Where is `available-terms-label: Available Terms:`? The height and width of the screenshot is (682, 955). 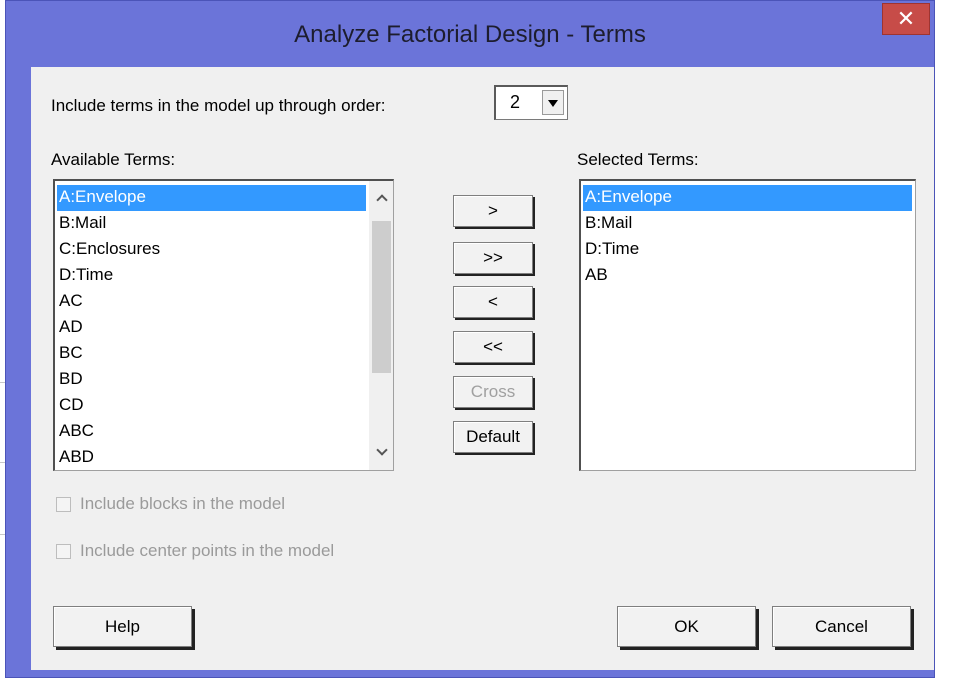 available-terms-label: Available Terms: is located at coordinates (113, 159).